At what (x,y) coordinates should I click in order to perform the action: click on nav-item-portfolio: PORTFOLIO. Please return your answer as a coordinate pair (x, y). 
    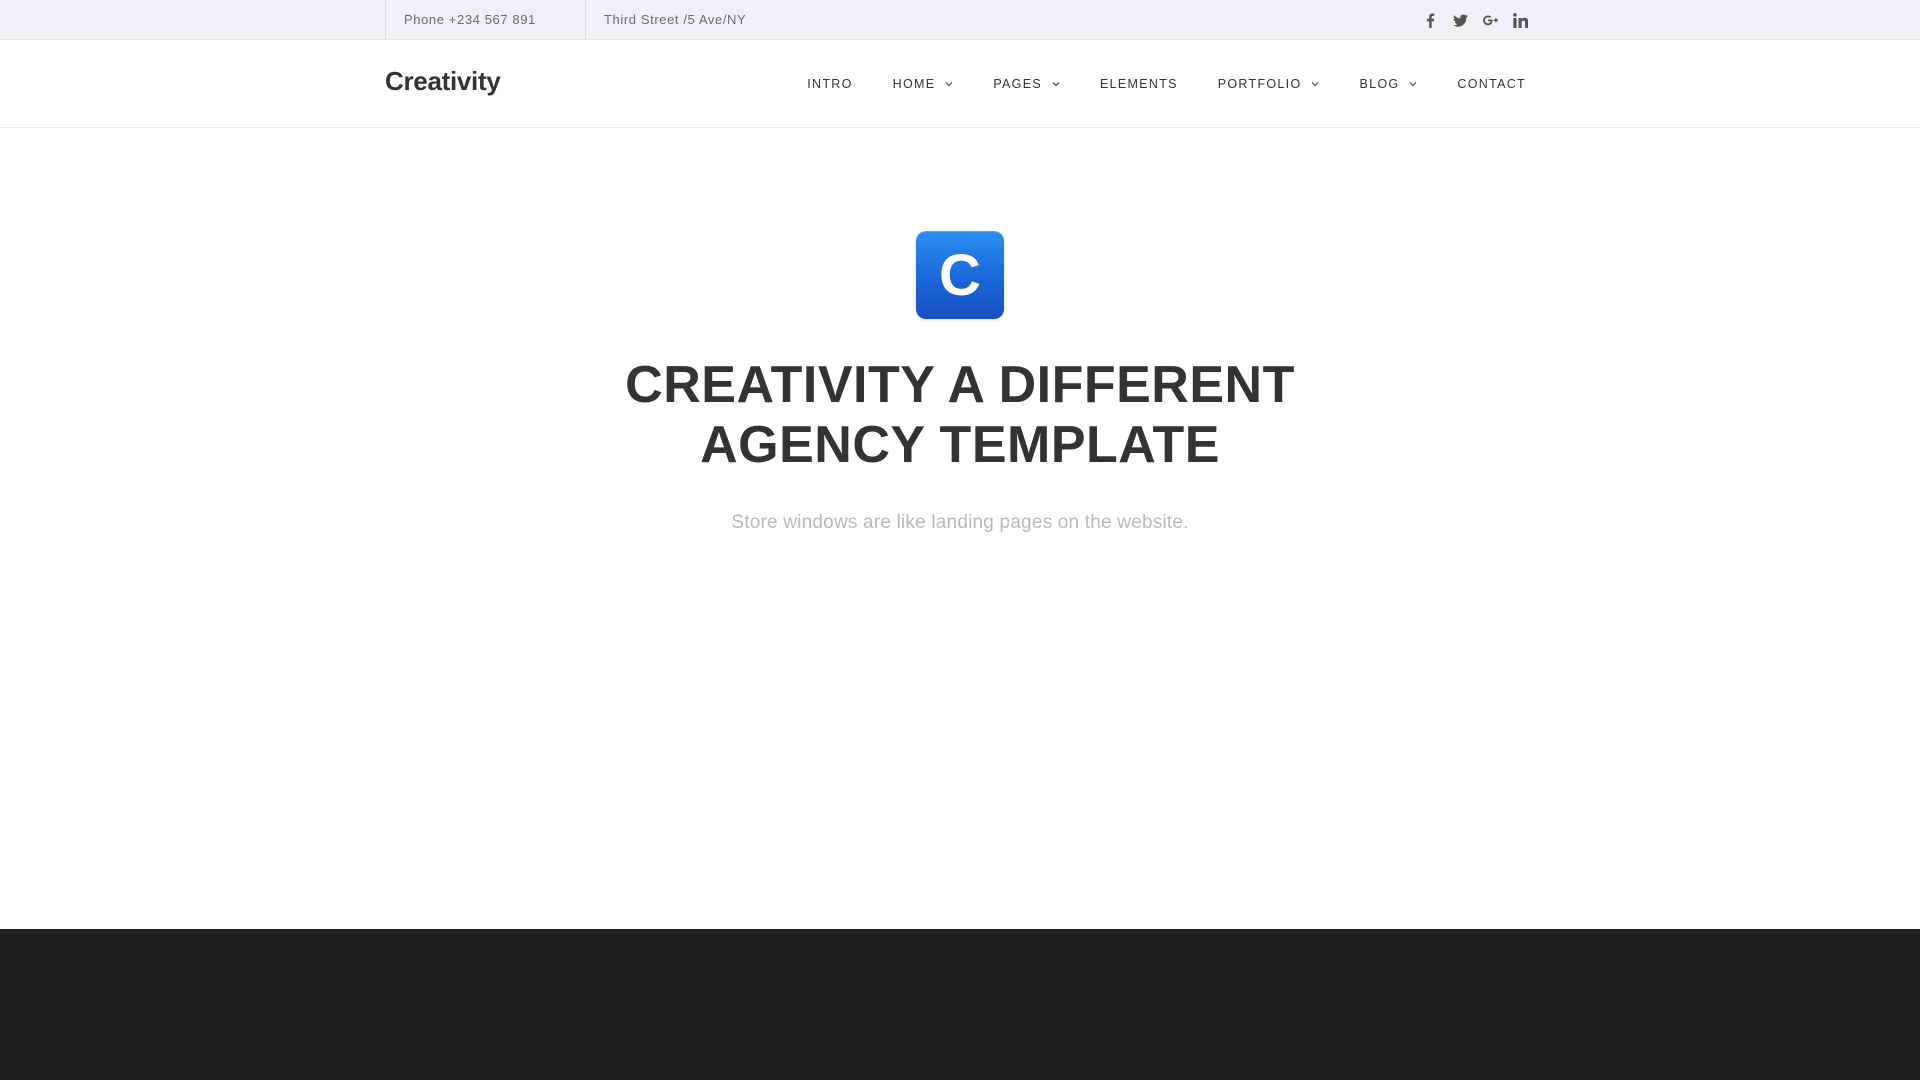
    Looking at the image, I should click on (1269, 84).